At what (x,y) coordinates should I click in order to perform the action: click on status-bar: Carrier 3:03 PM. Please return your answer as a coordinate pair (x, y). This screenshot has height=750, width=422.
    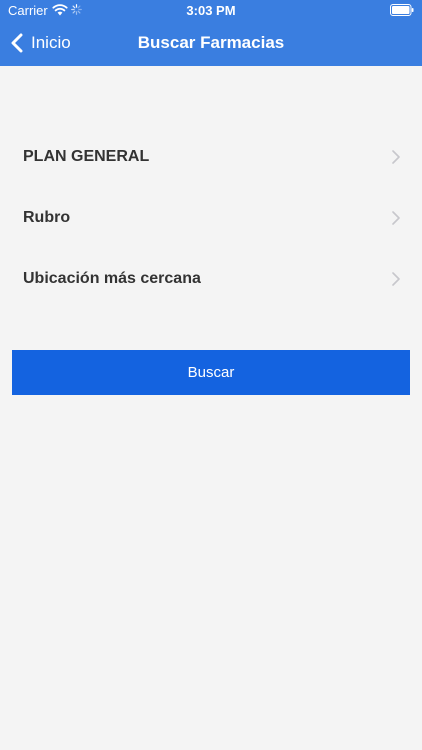
    Looking at the image, I should click on (211, 11).